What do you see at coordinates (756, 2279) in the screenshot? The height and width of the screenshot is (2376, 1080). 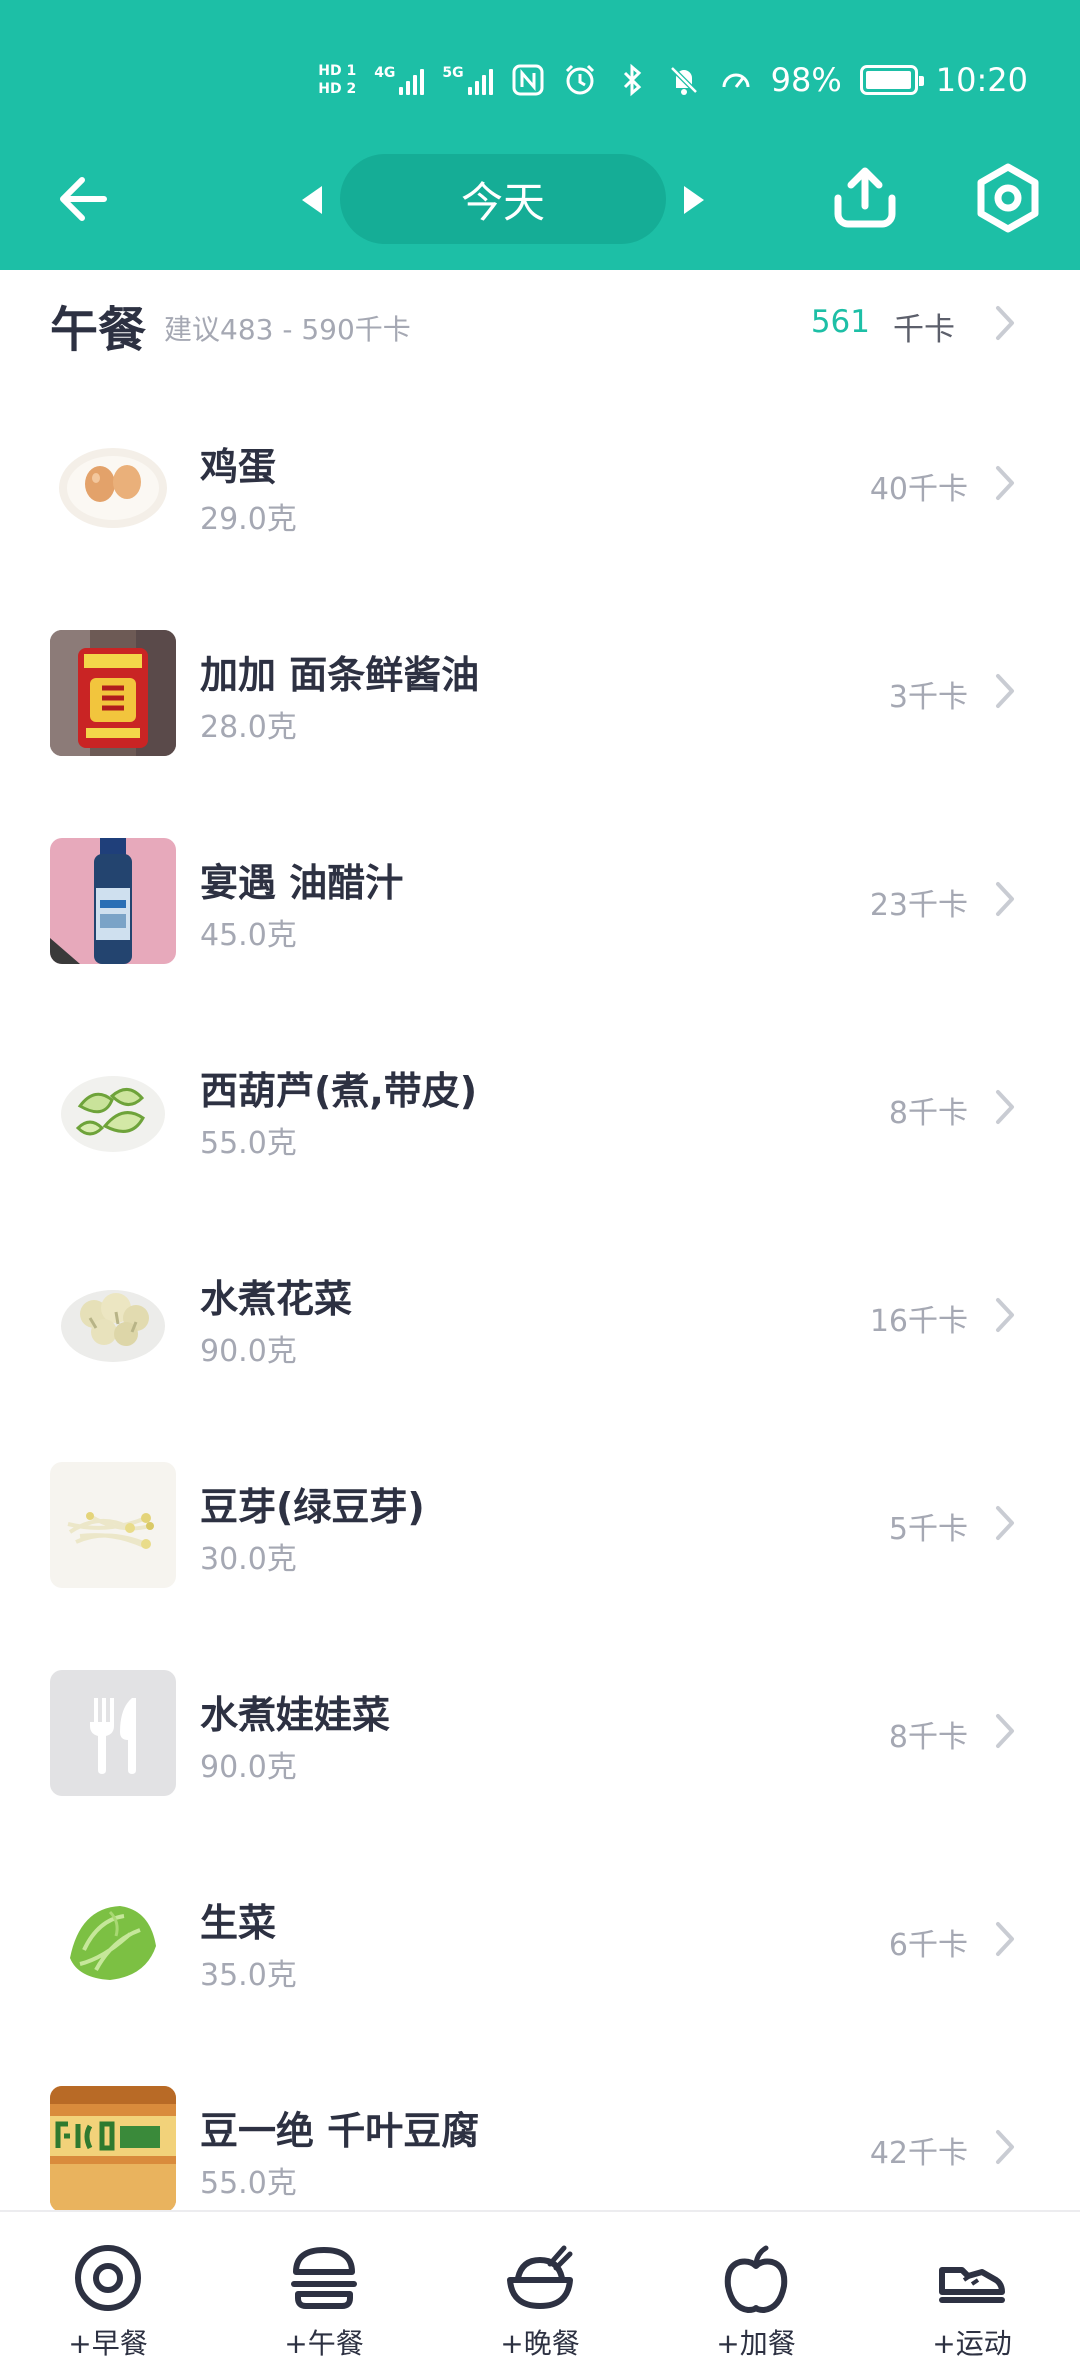 I see `apple-icon` at bounding box center [756, 2279].